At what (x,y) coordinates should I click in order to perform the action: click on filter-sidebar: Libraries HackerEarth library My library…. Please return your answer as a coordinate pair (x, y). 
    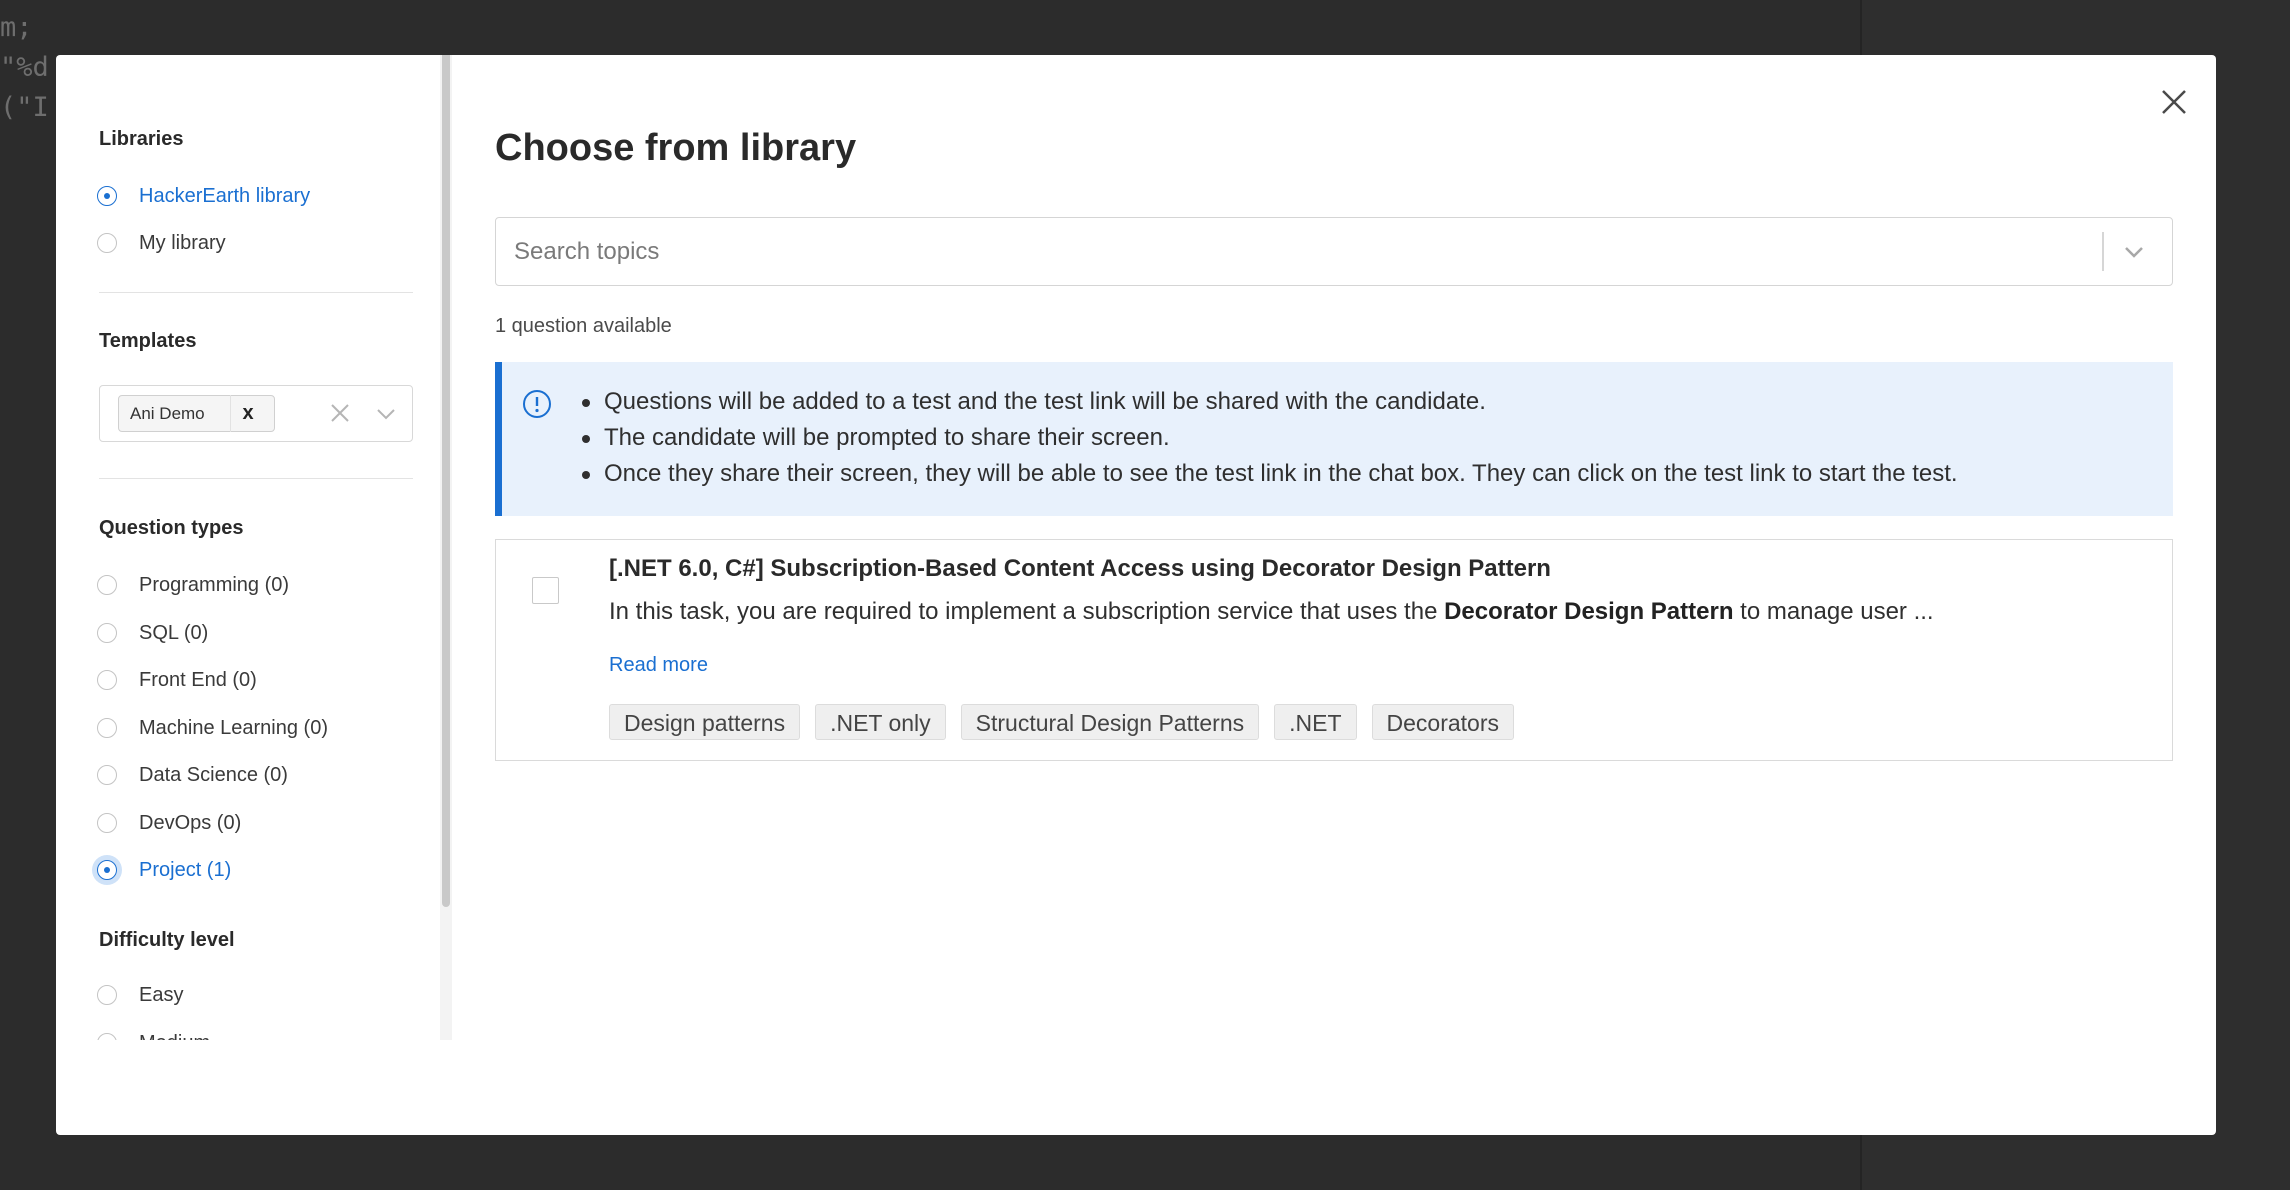
    Looking at the image, I should click on (254, 547).